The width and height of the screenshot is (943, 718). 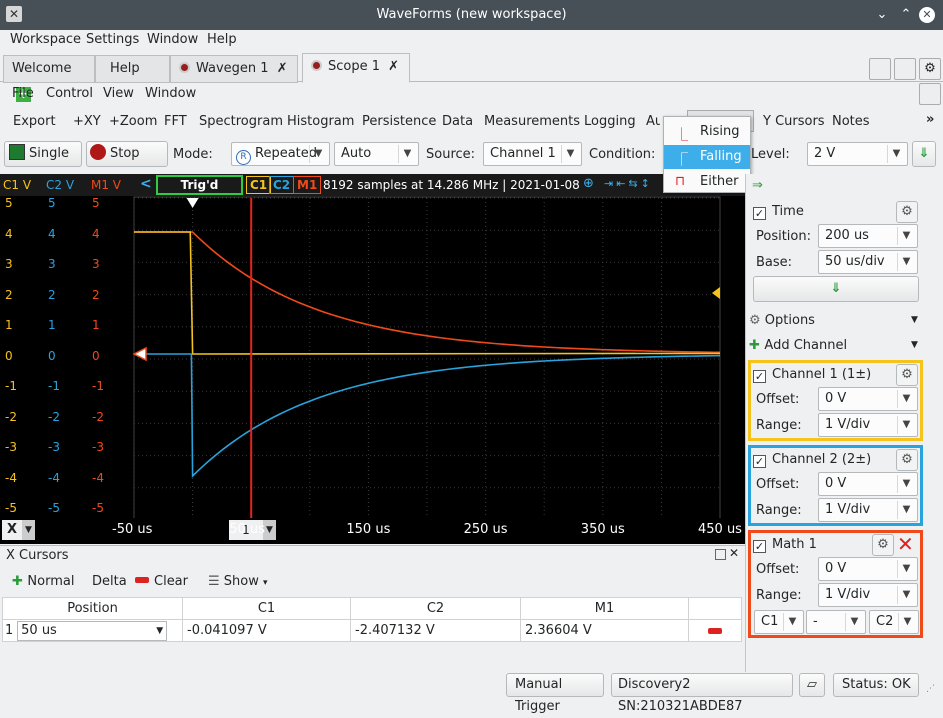 What do you see at coordinates (532, 121) in the screenshot?
I see `toolbar-measurements: Measurements` at bounding box center [532, 121].